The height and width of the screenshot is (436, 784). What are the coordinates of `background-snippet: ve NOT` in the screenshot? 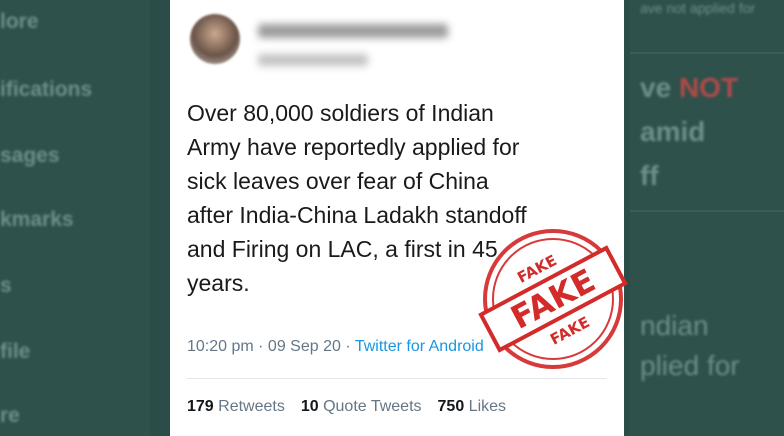 It's located at (689, 87).